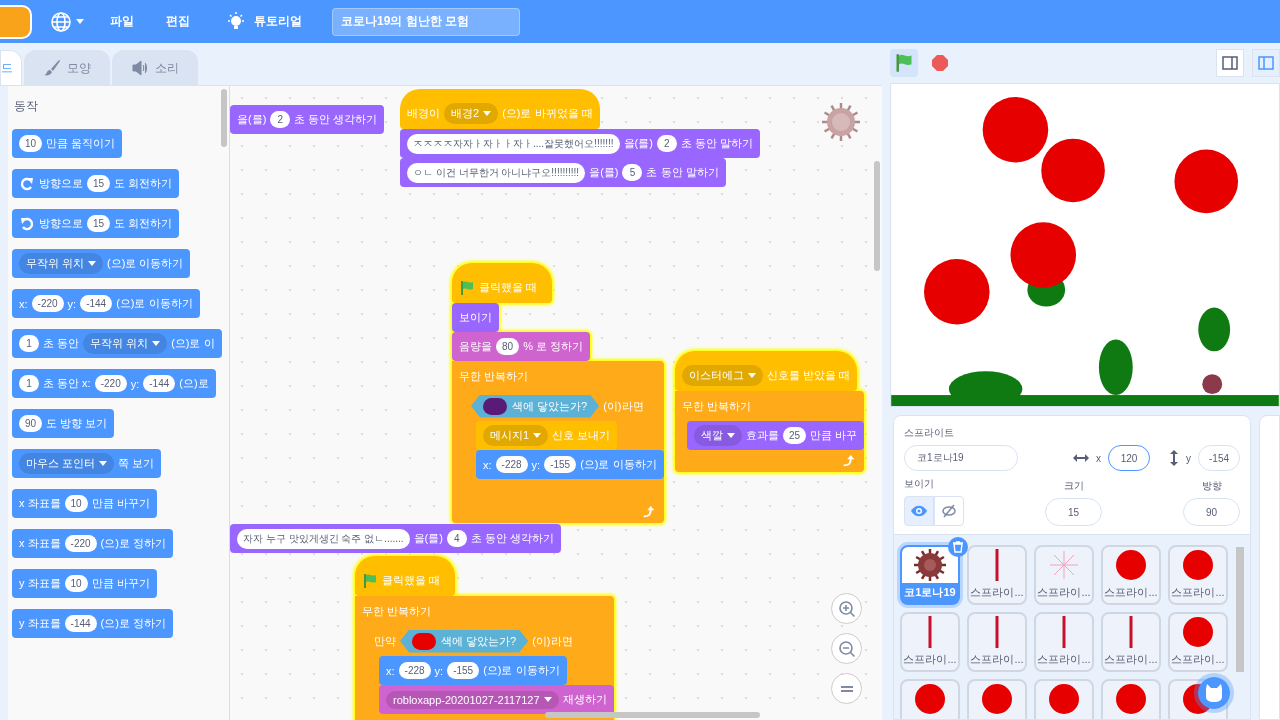 The image size is (1280, 720). I want to click on hide-button, so click(949, 511).